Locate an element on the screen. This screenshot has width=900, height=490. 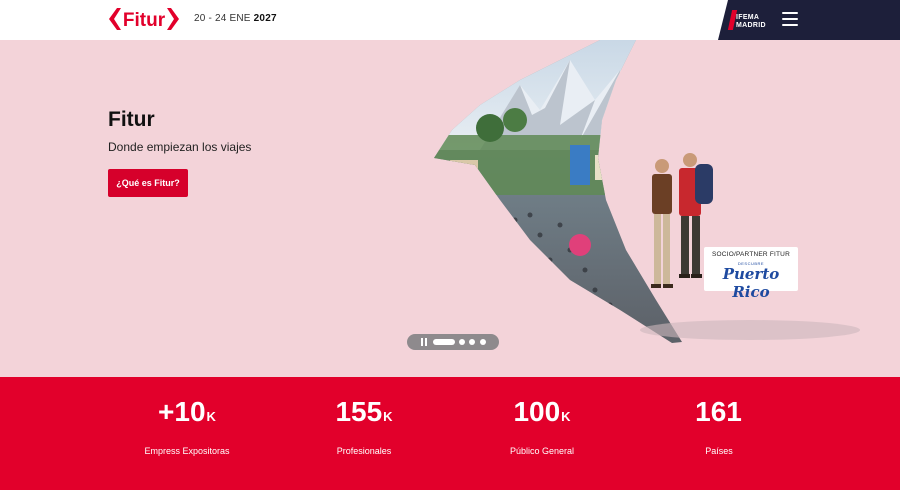
partner-badge: SOCIO/PARTNER FITUR DESCUBRE Puerto Rico is located at coordinates (751, 274).